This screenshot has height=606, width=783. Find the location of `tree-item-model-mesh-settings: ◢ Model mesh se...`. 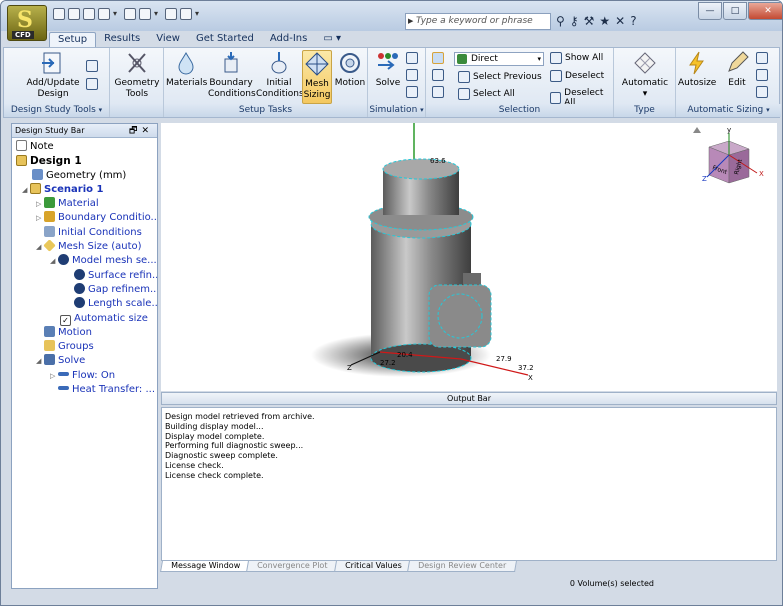

tree-item-model-mesh-settings: ◢ Model mesh se... is located at coordinates (84, 261).